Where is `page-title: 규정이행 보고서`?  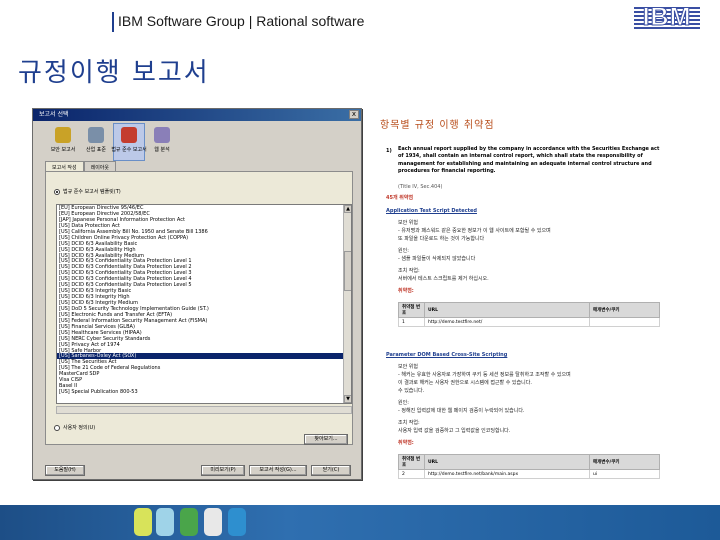
page-title: 규정이행 보고서 is located at coordinates (114, 73).